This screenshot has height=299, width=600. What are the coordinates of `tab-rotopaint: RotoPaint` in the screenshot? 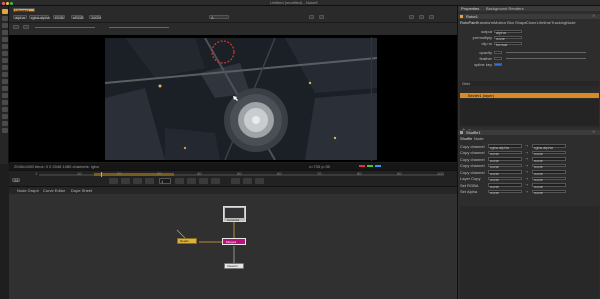 It's located at (469, 22).